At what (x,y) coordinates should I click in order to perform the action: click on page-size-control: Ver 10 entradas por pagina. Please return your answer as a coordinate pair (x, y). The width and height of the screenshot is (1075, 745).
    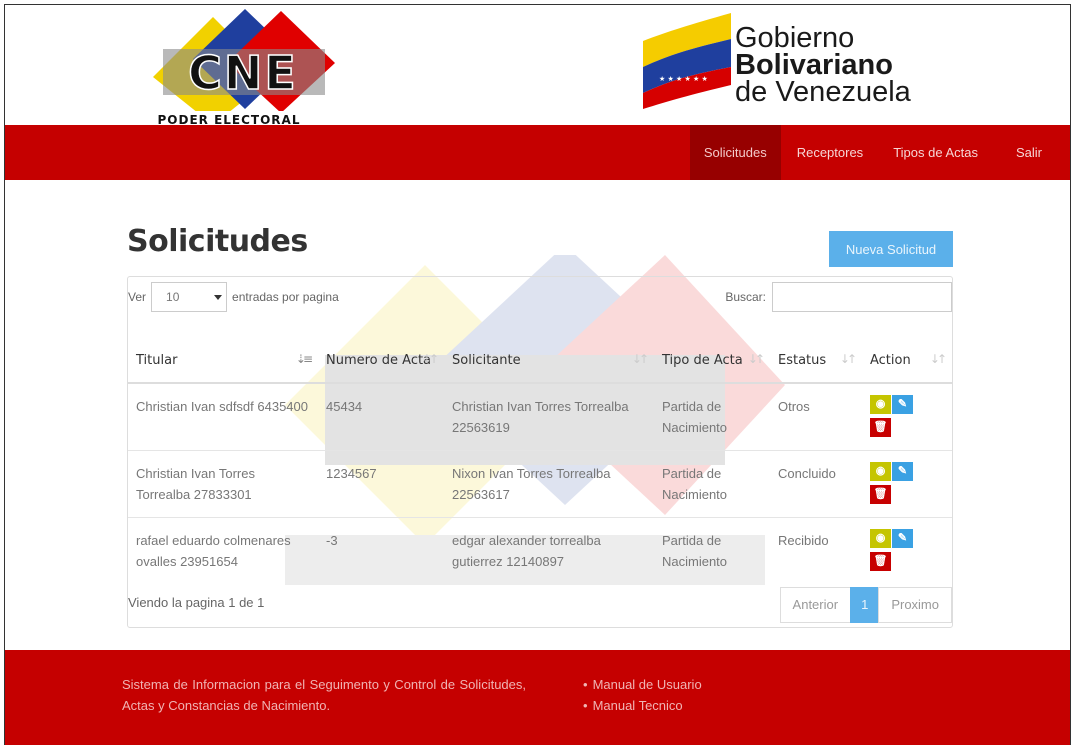
    Looking at the image, I should click on (233, 297).